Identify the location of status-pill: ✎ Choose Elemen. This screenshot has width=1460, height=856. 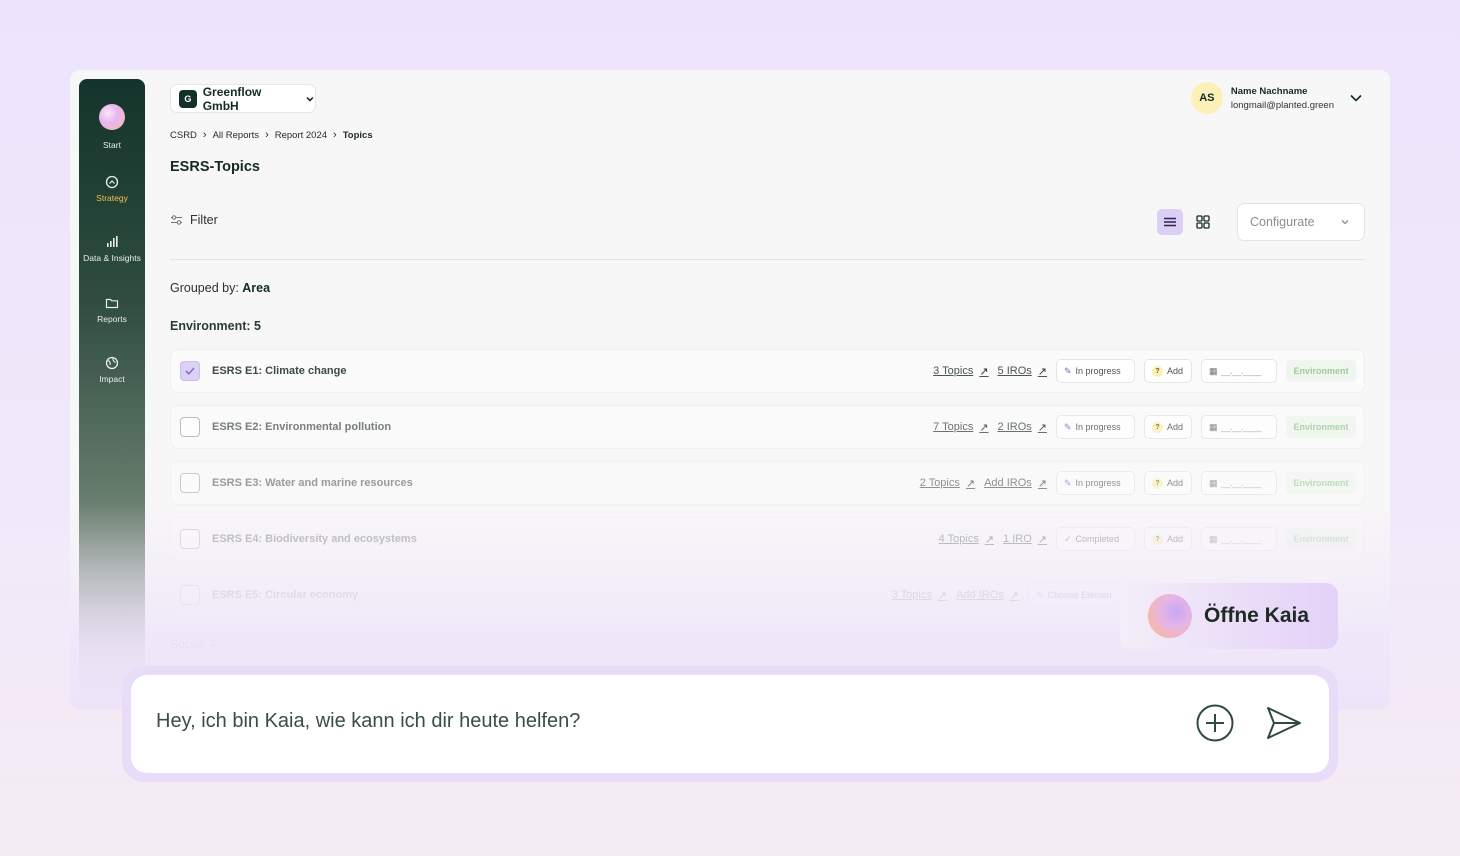
(1074, 595).